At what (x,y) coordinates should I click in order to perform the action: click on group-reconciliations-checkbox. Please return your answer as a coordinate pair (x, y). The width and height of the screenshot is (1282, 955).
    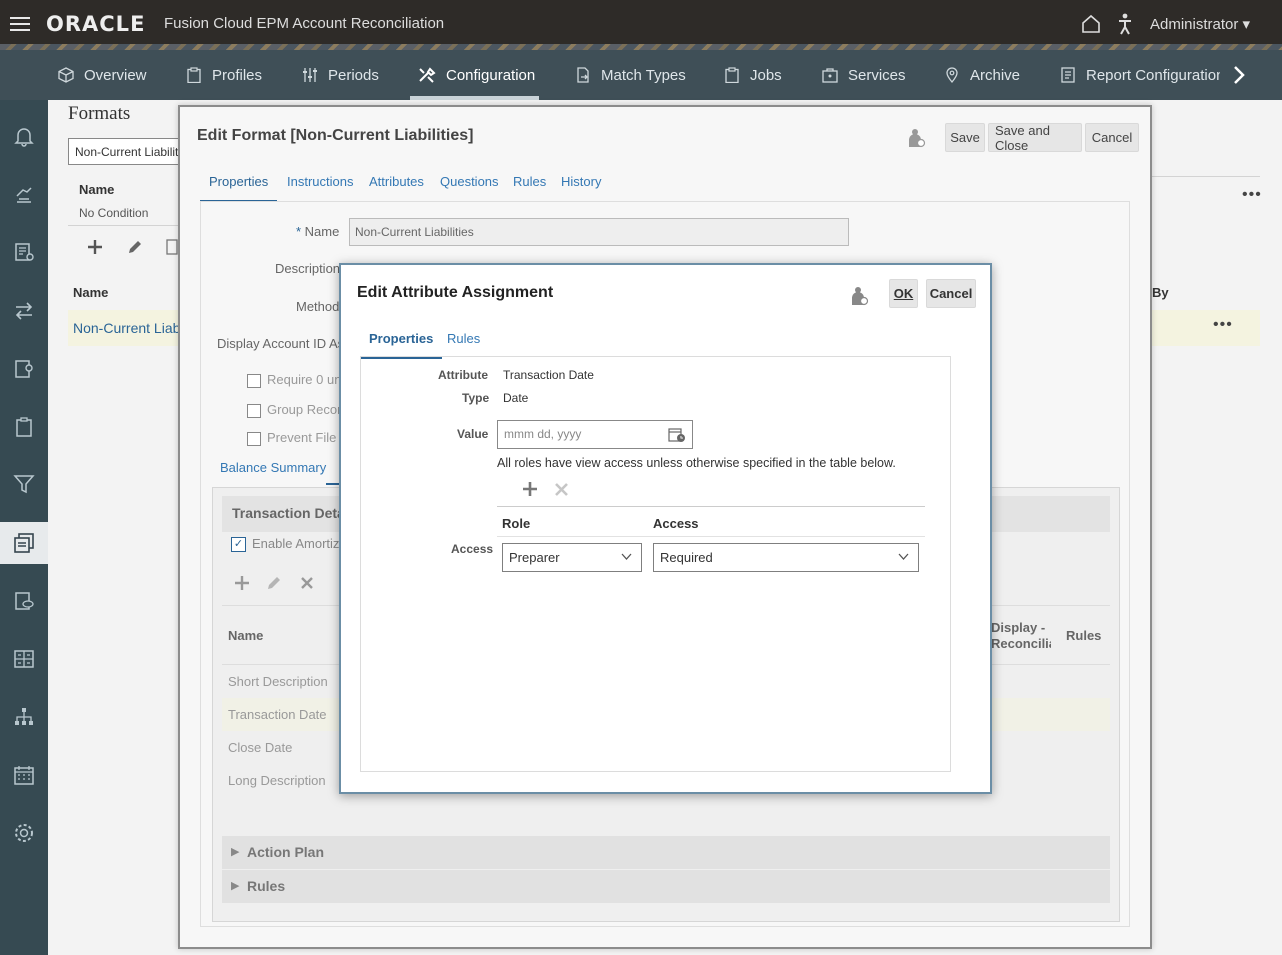
    Looking at the image, I should click on (254, 411).